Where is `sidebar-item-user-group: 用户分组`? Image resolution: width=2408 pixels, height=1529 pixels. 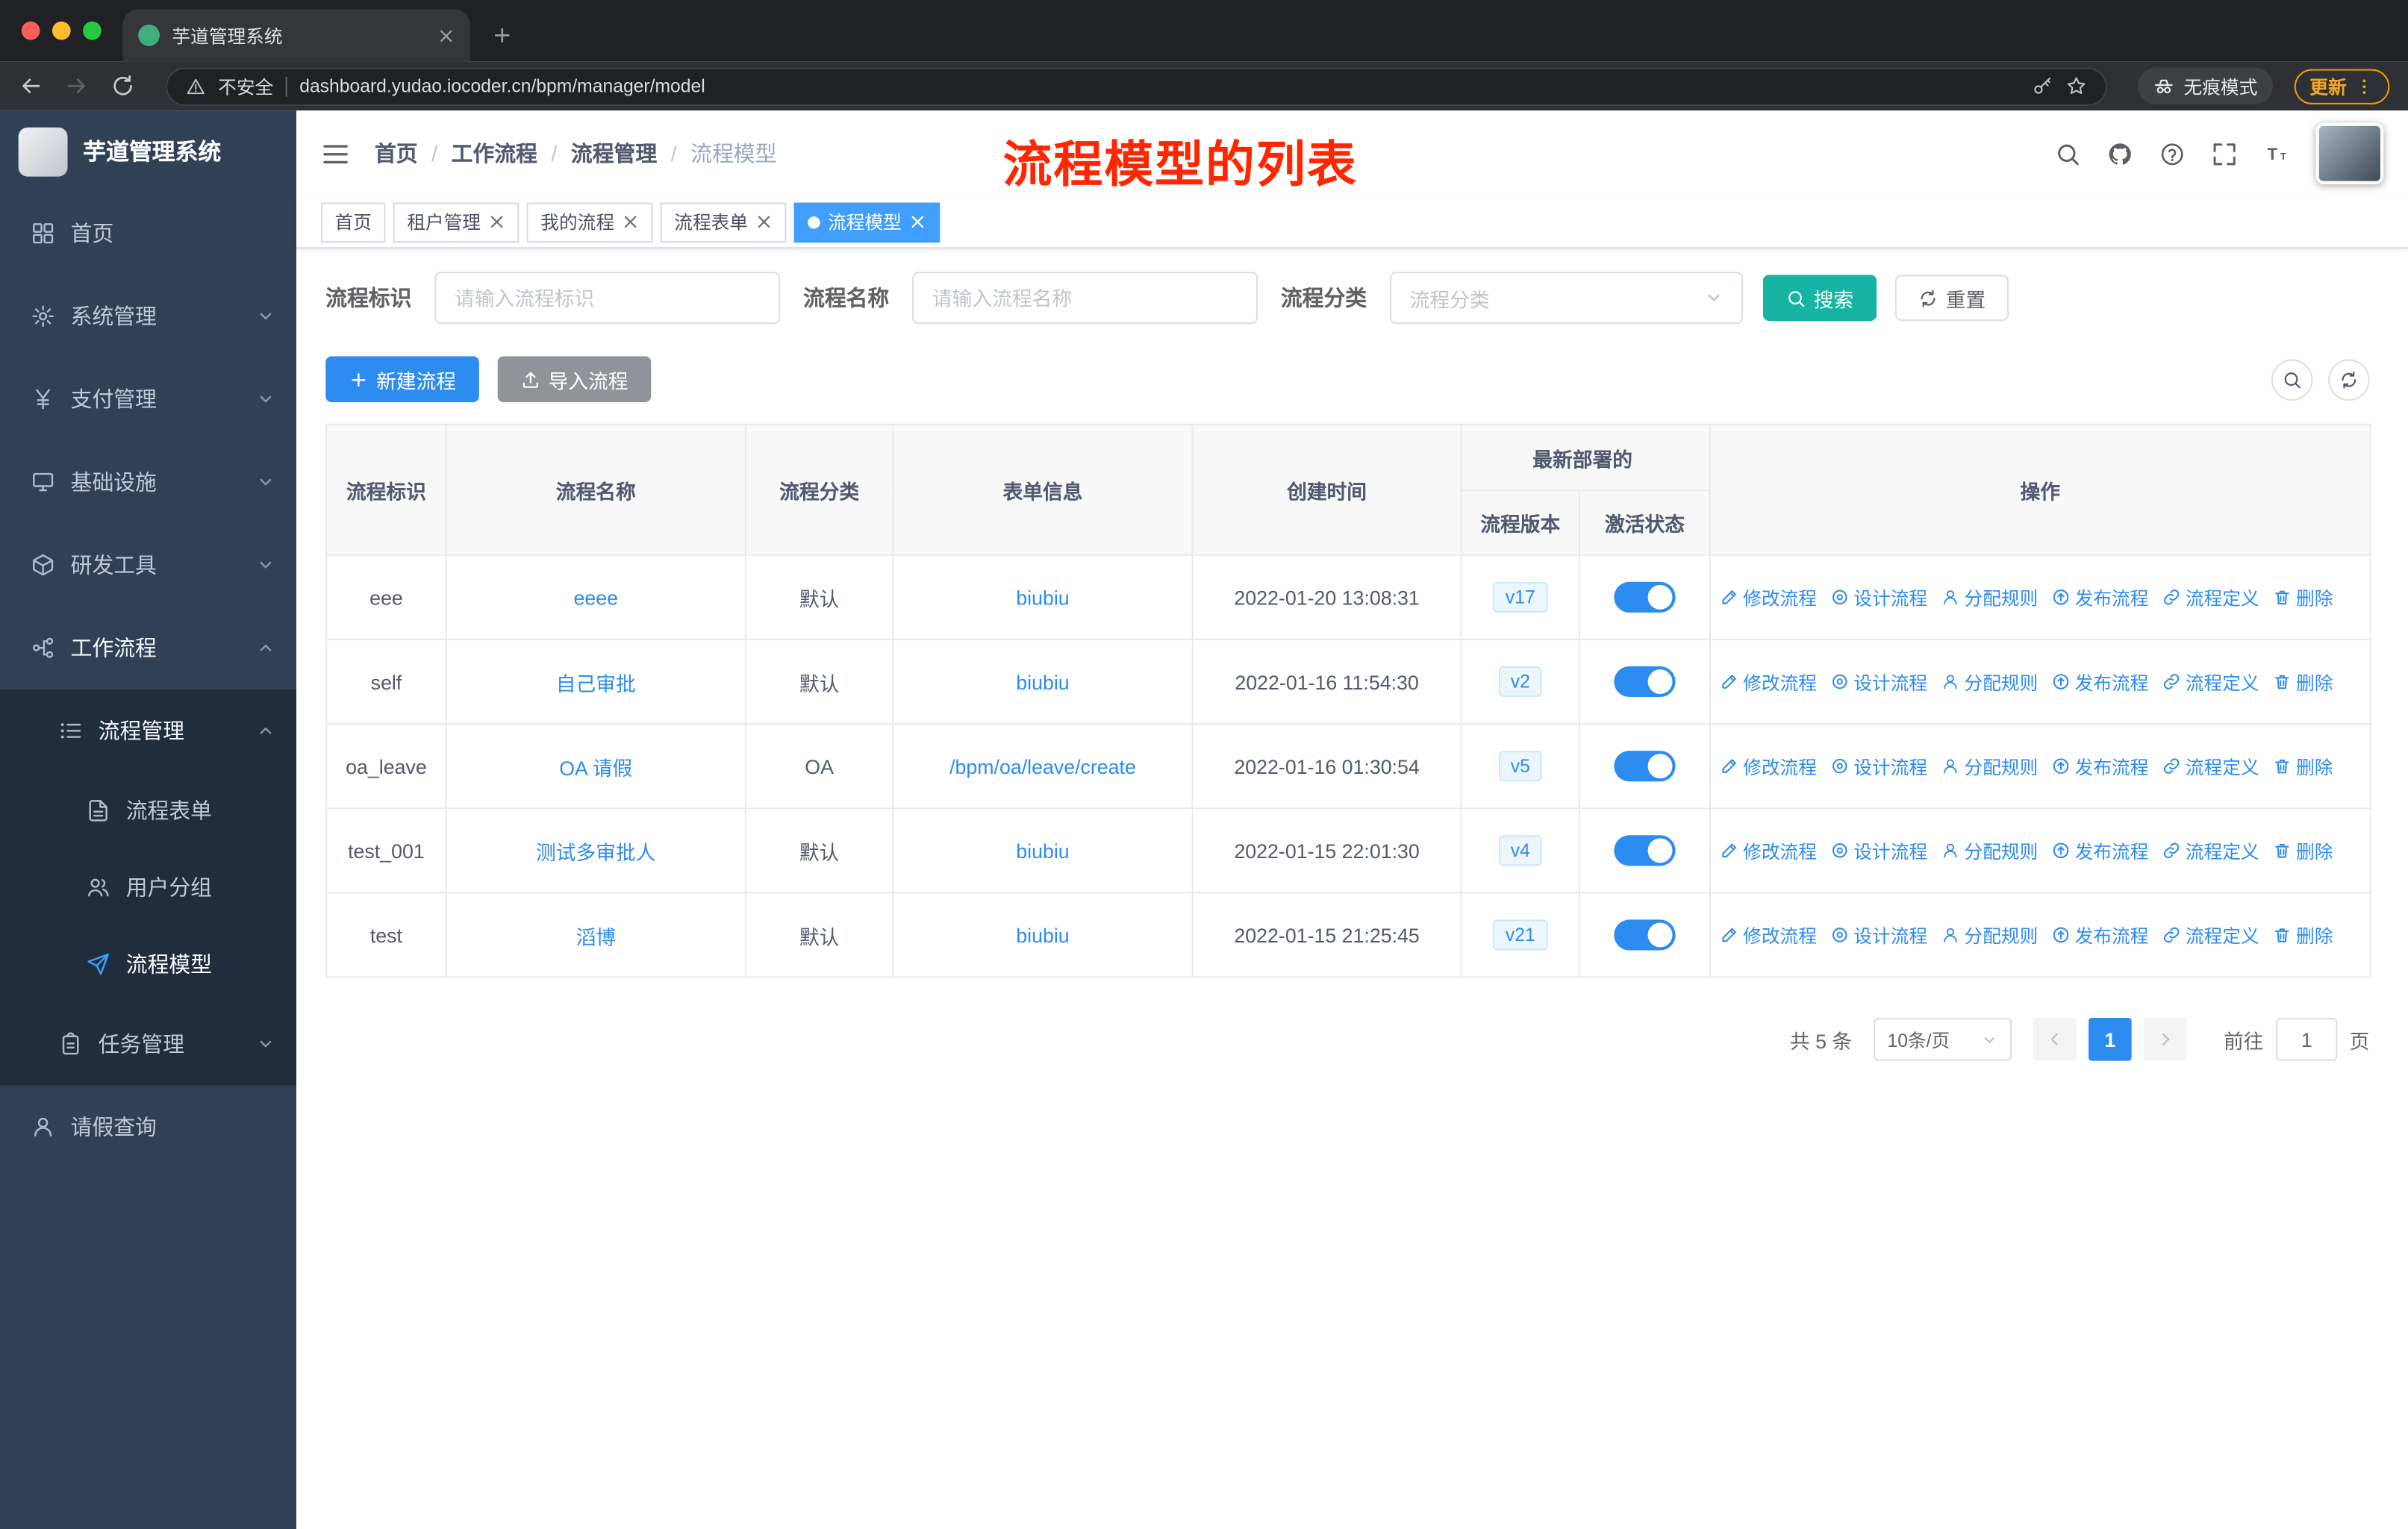 sidebar-item-user-group: 用户分组 is located at coordinates (148, 887).